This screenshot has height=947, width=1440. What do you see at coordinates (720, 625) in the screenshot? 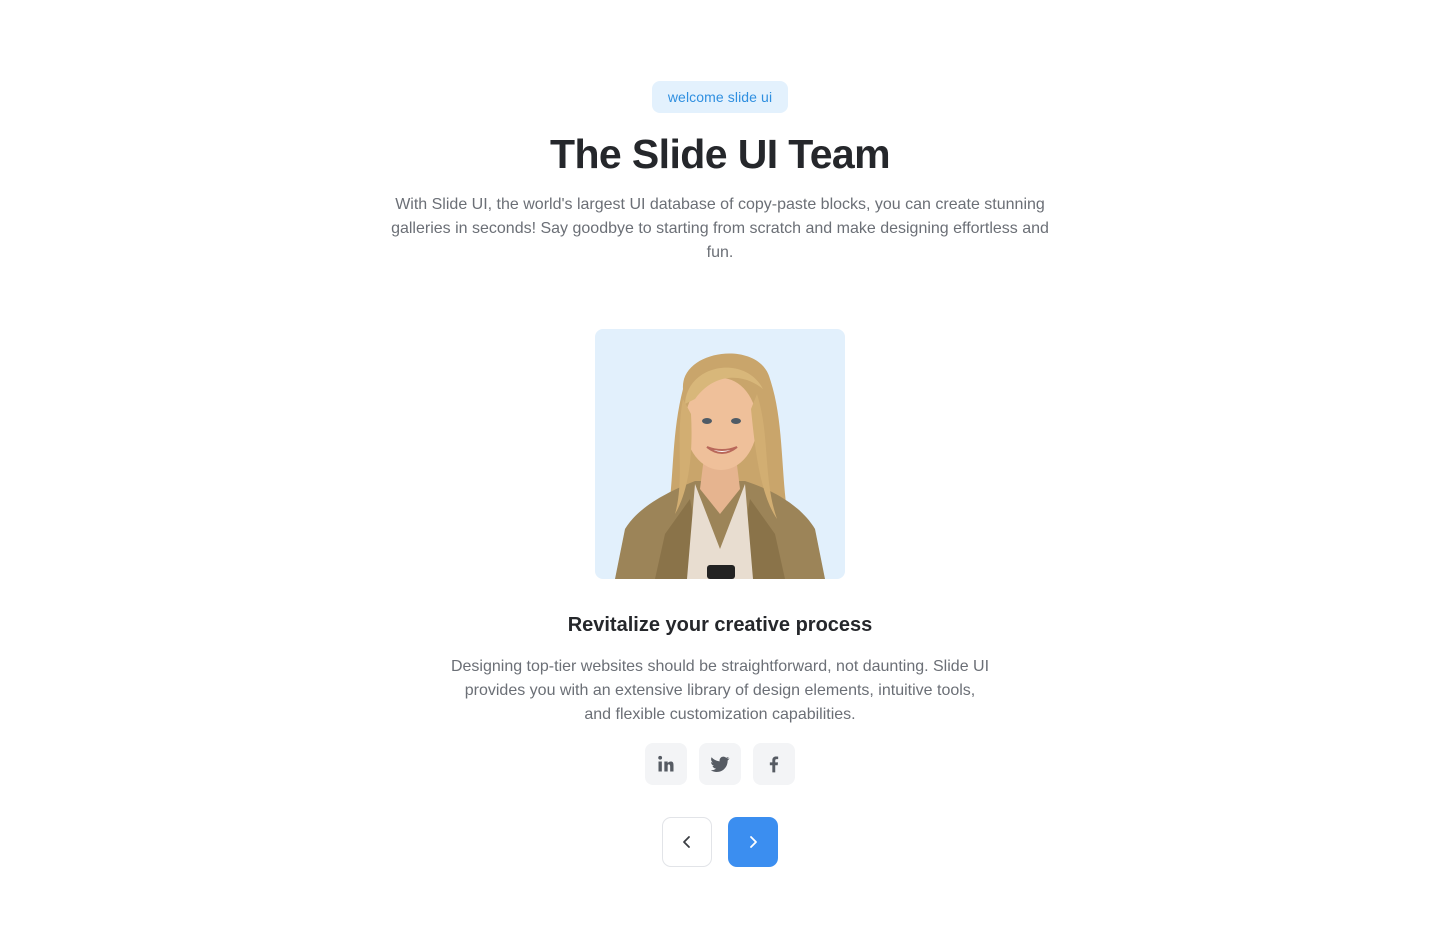
I see `slide-heading: Revitalize your creative process` at bounding box center [720, 625].